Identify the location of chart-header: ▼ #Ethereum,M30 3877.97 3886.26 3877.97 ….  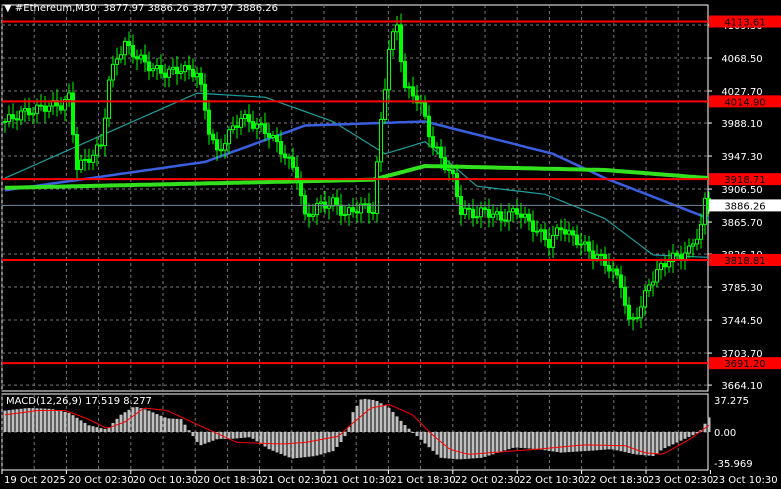
(141, 8).